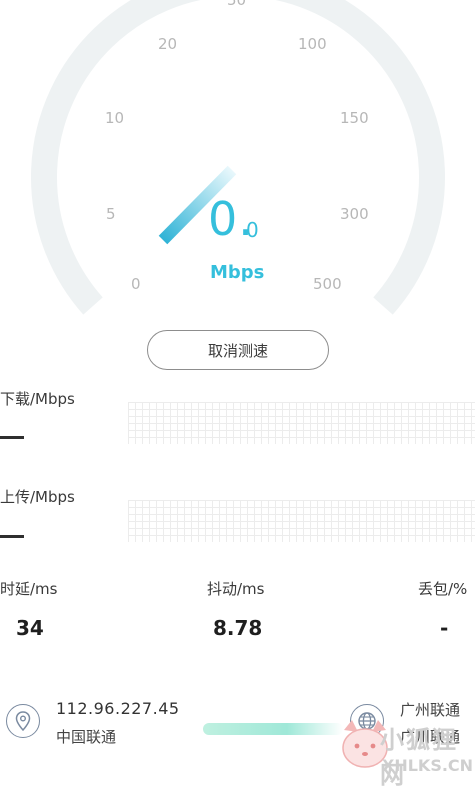 The width and height of the screenshot is (475, 795). Describe the element at coordinates (168, 44) in the screenshot. I see `tick-label-20: 20` at that location.